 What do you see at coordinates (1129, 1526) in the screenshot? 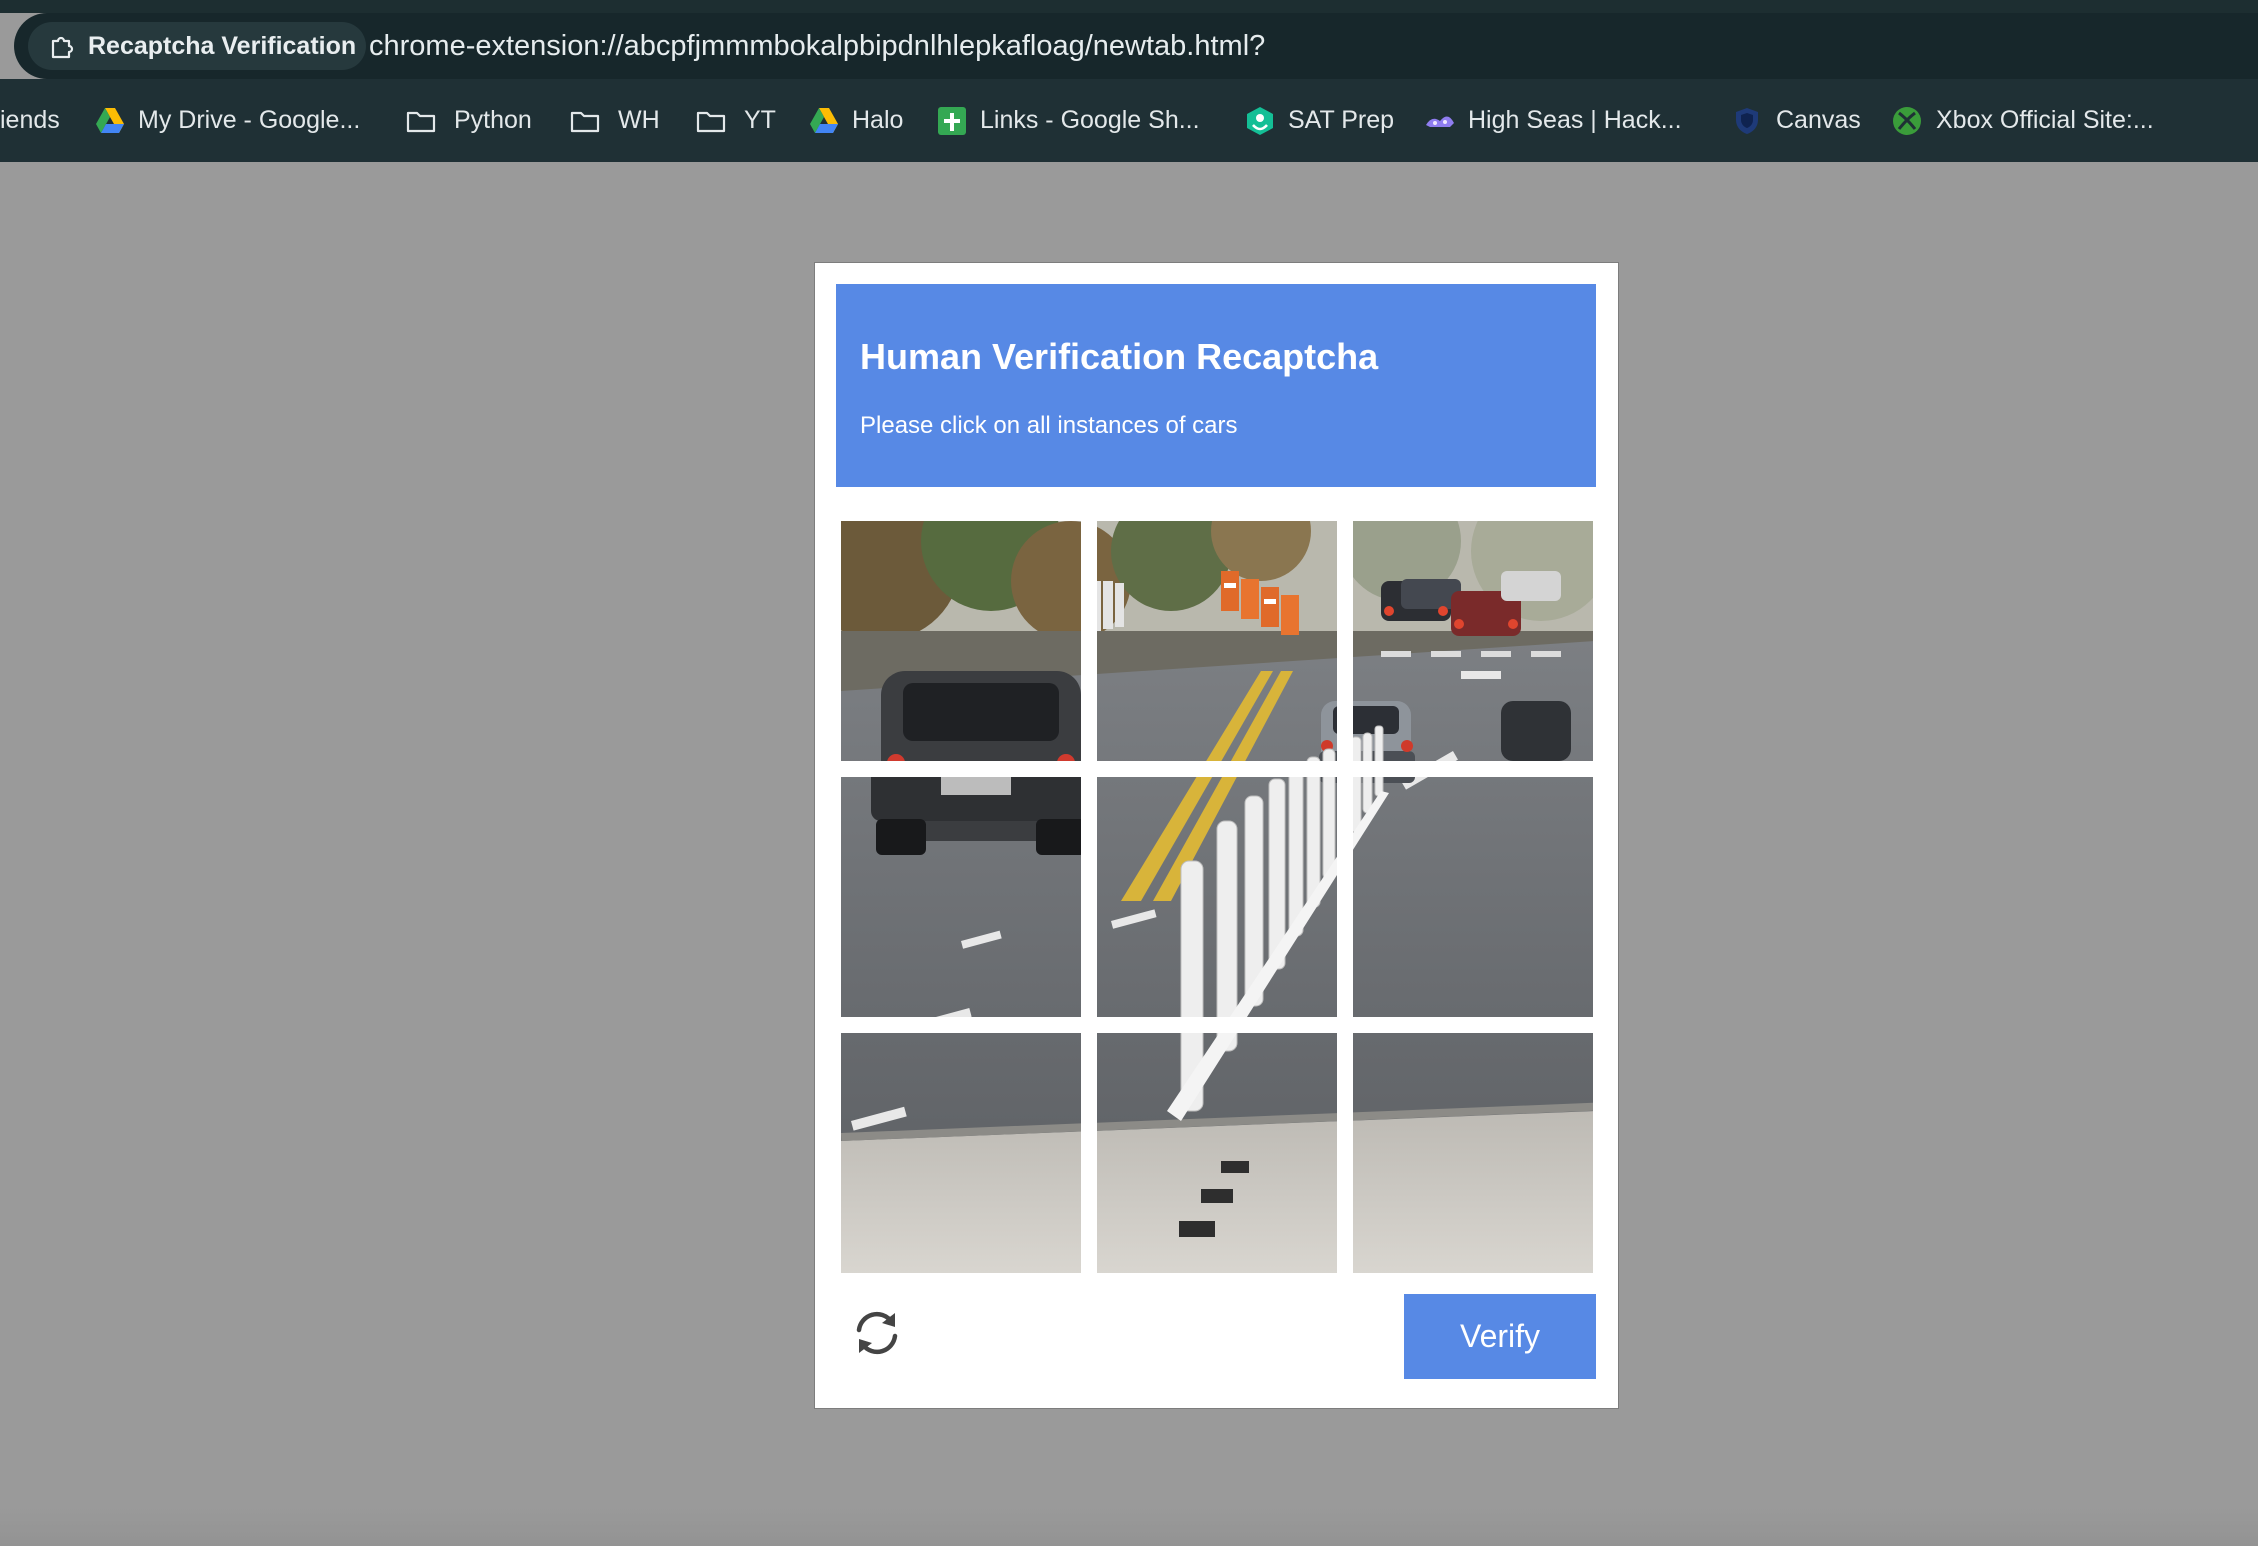
I see `page-bottom-edge` at bounding box center [1129, 1526].